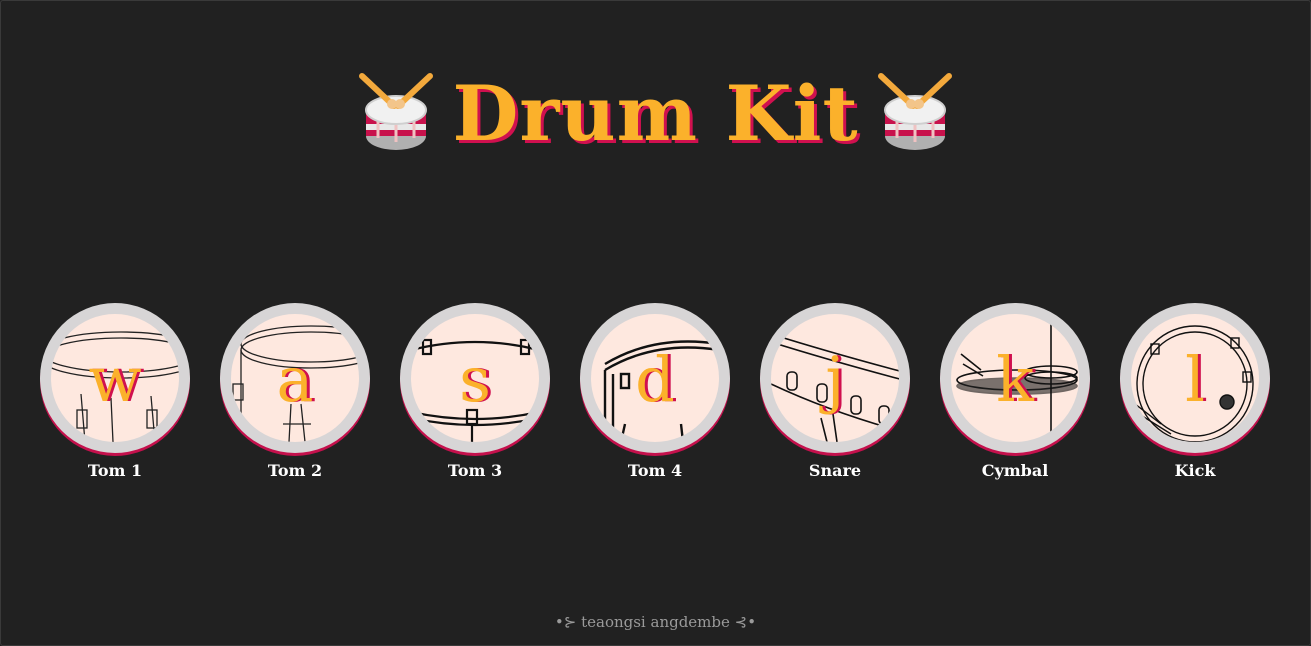 This screenshot has height=646, width=1311. I want to click on drum-pad-button: l, so click(1195, 378).